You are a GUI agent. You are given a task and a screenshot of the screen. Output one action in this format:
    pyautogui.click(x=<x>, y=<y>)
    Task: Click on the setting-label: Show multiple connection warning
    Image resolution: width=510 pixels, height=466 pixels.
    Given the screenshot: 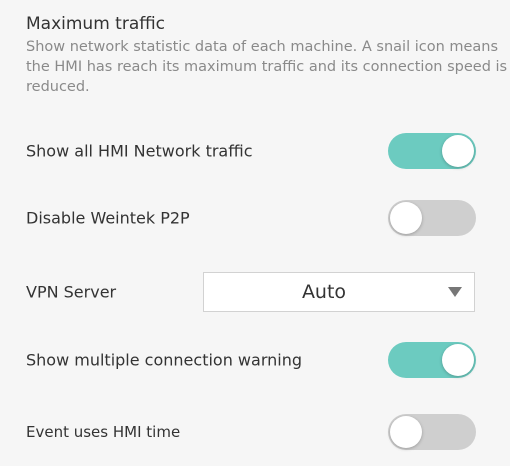 What is the action you would take?
    pyautogui.click(x=164, y=360)
    